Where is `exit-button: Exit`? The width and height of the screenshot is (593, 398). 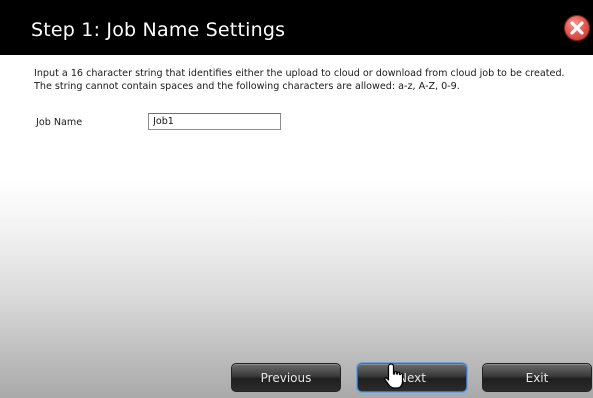 exit-button: Exit is located at coordinates (537, 377).